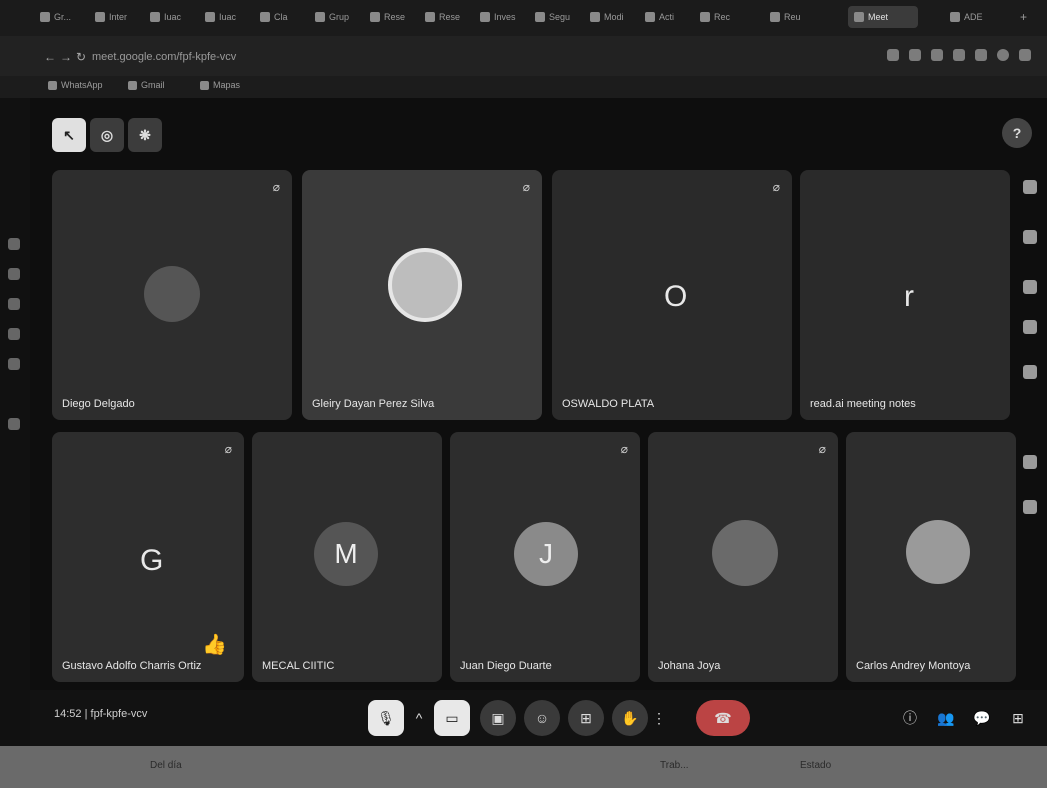 The height and width of the screenshot is (788, 1047). What do you see at coordinates (1025, 55) in the screenshot?
I see `menu-icon` at bounding box center [1025, 55].